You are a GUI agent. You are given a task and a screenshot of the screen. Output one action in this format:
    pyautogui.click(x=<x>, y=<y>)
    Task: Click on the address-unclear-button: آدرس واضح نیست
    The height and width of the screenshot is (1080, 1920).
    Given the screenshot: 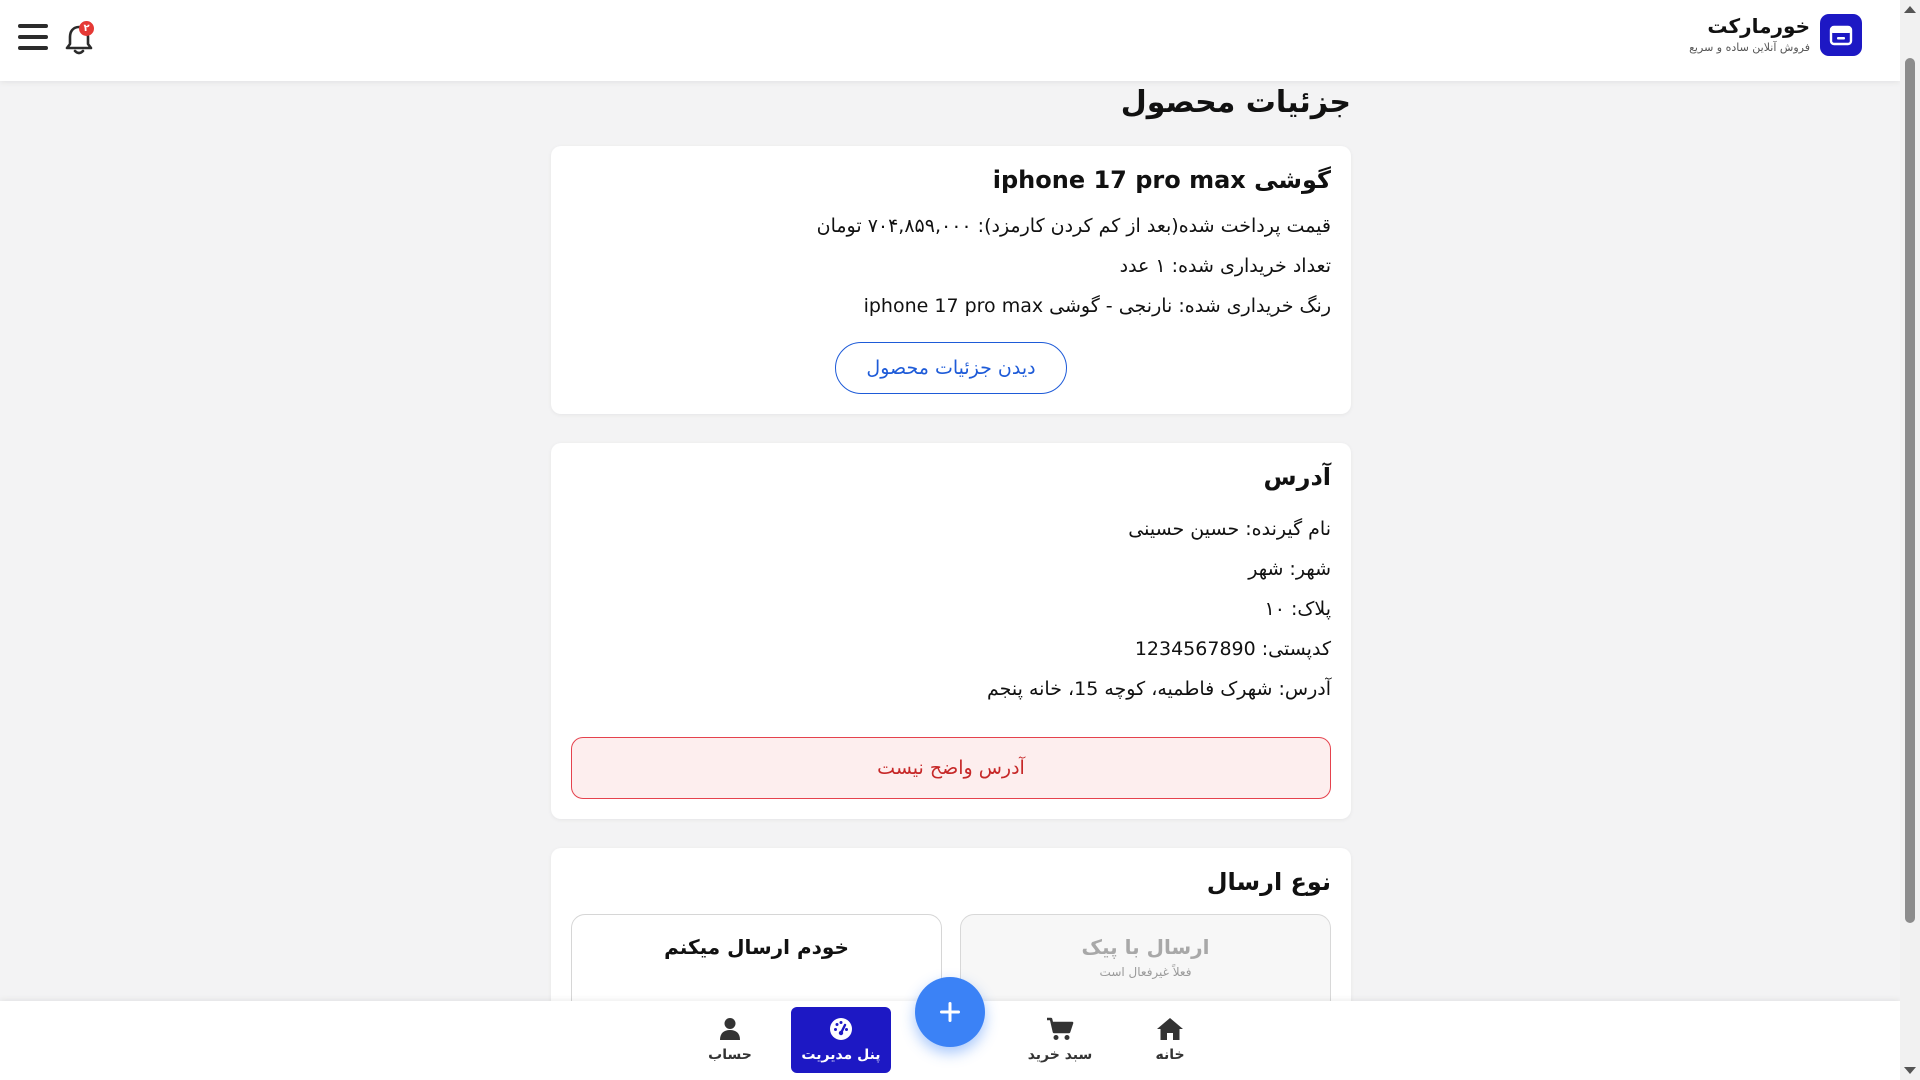 What is the action you would take?
    pyautogui.click(x=951, y=768)
    